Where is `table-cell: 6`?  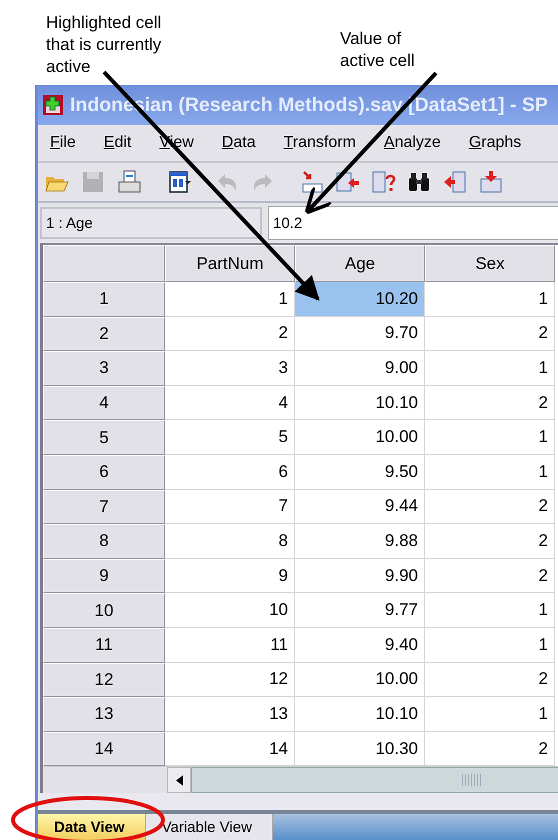 table-cell: 6 is located at coordinates (230, 472).